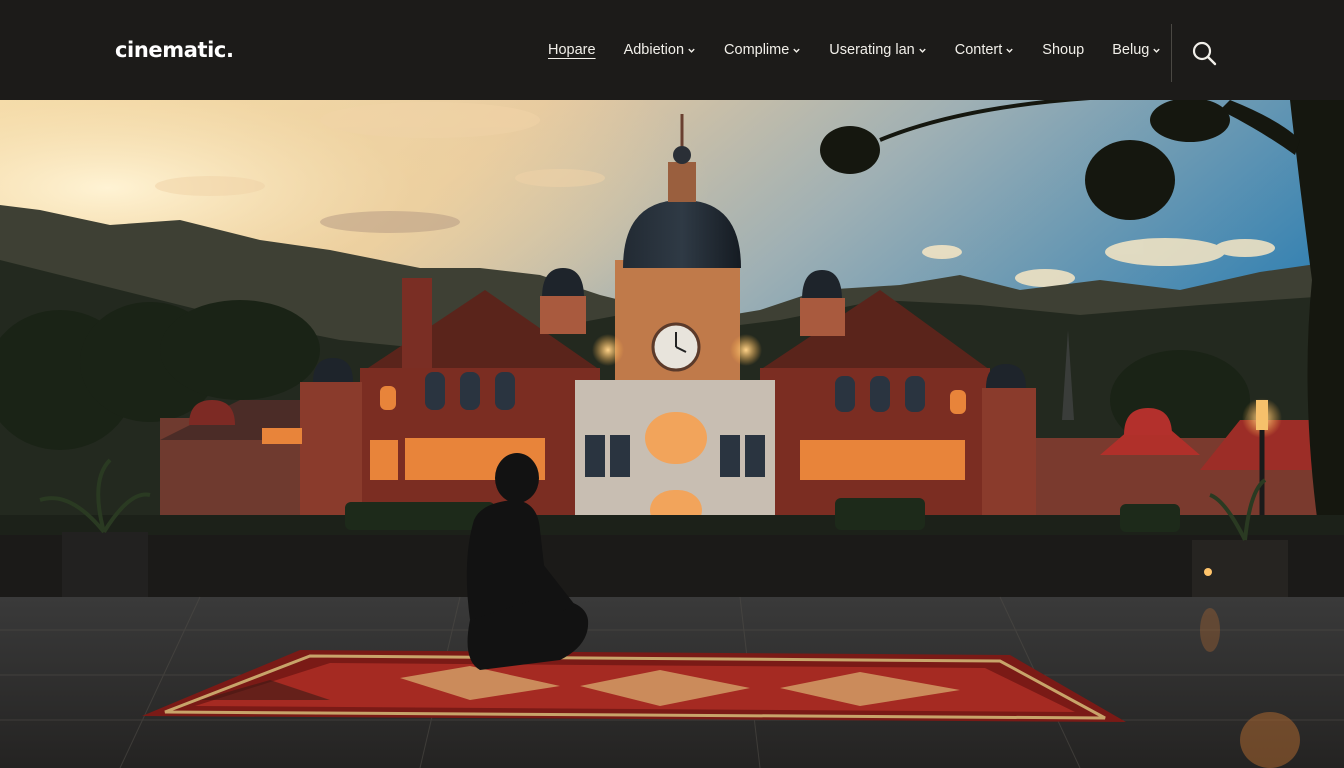 This screenshot has height=768, width=1344. I want to click on nav-item-belug: Belug, so click(1136, 50).